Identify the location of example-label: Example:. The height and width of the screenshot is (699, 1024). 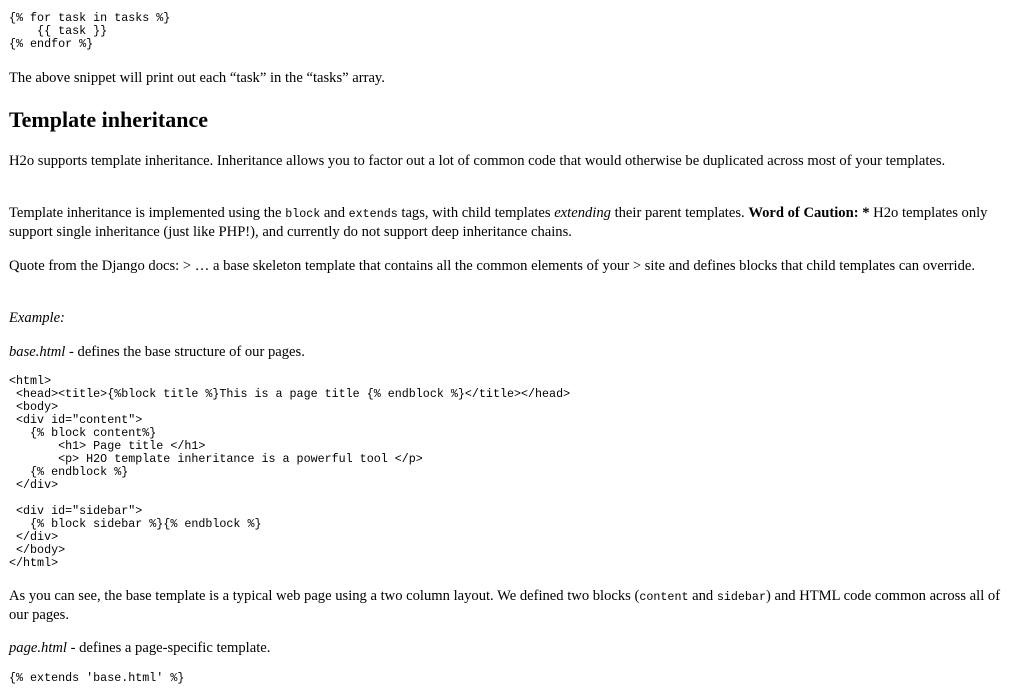
(37, 318).